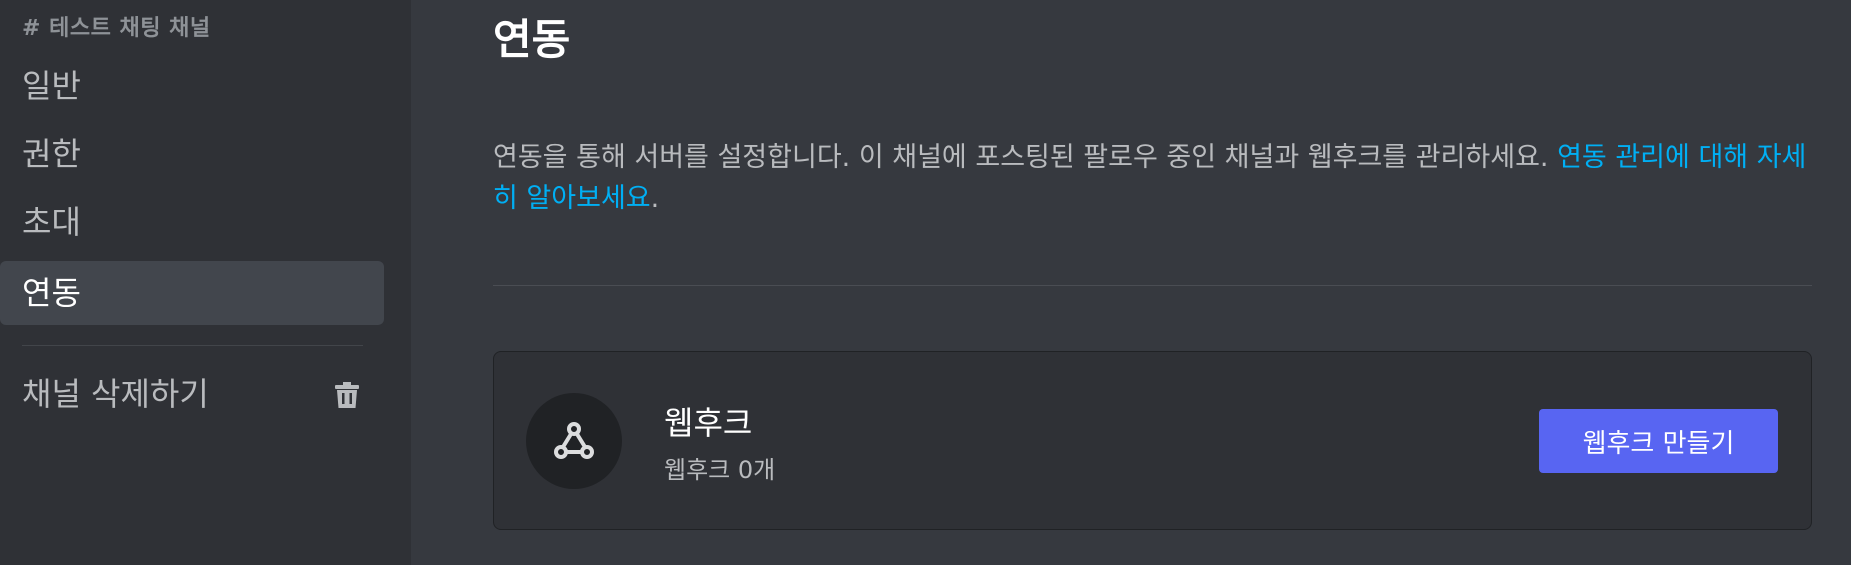 This screenshot has height=565, width=1851. What do you see at coordinates (192, 222) in the screenshot?
I see `sidebar-item-invites: 초대` at bounding box center [192, 222].